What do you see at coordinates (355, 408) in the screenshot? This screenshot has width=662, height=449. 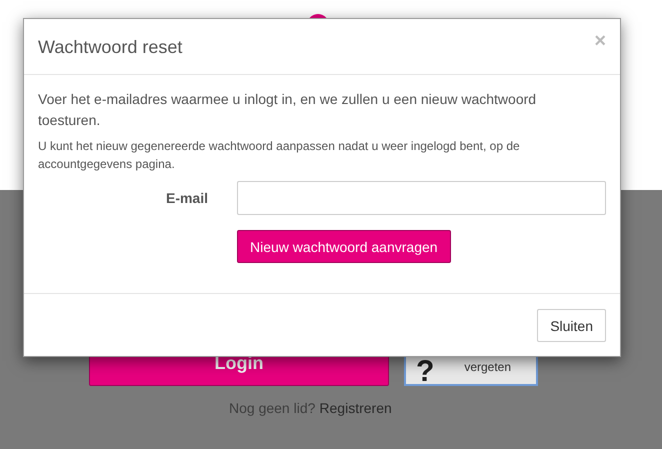 I see `register-link: Registreren` at bounding box center [355, 408].